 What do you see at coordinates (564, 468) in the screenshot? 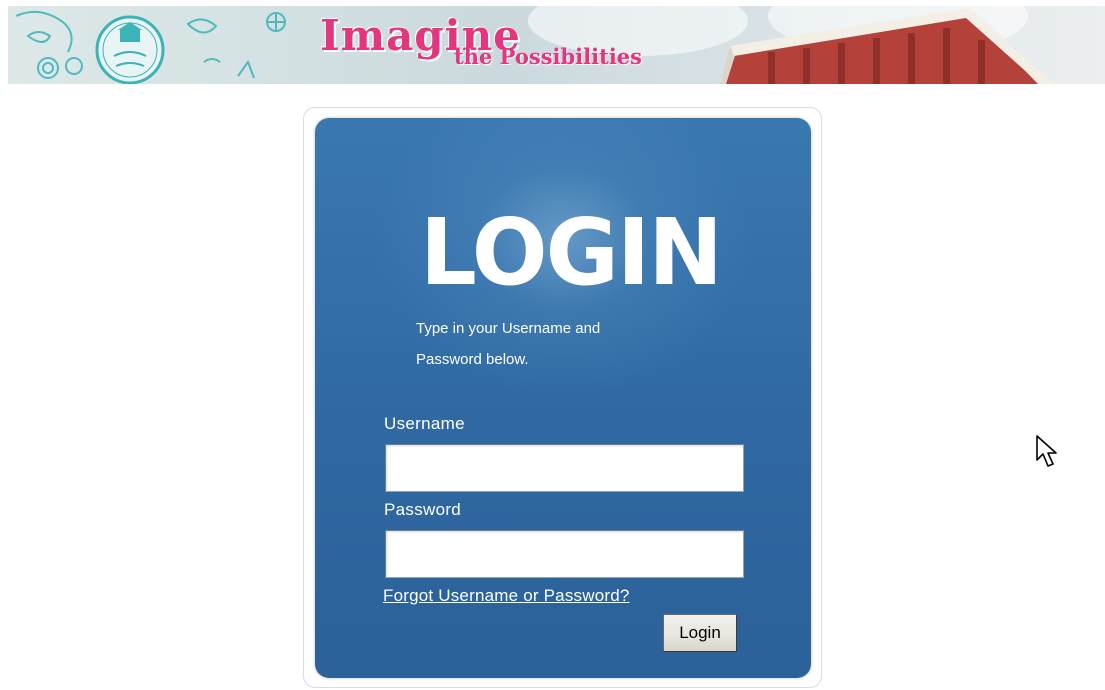
I see `username-input` at bounding box center [564, 468].